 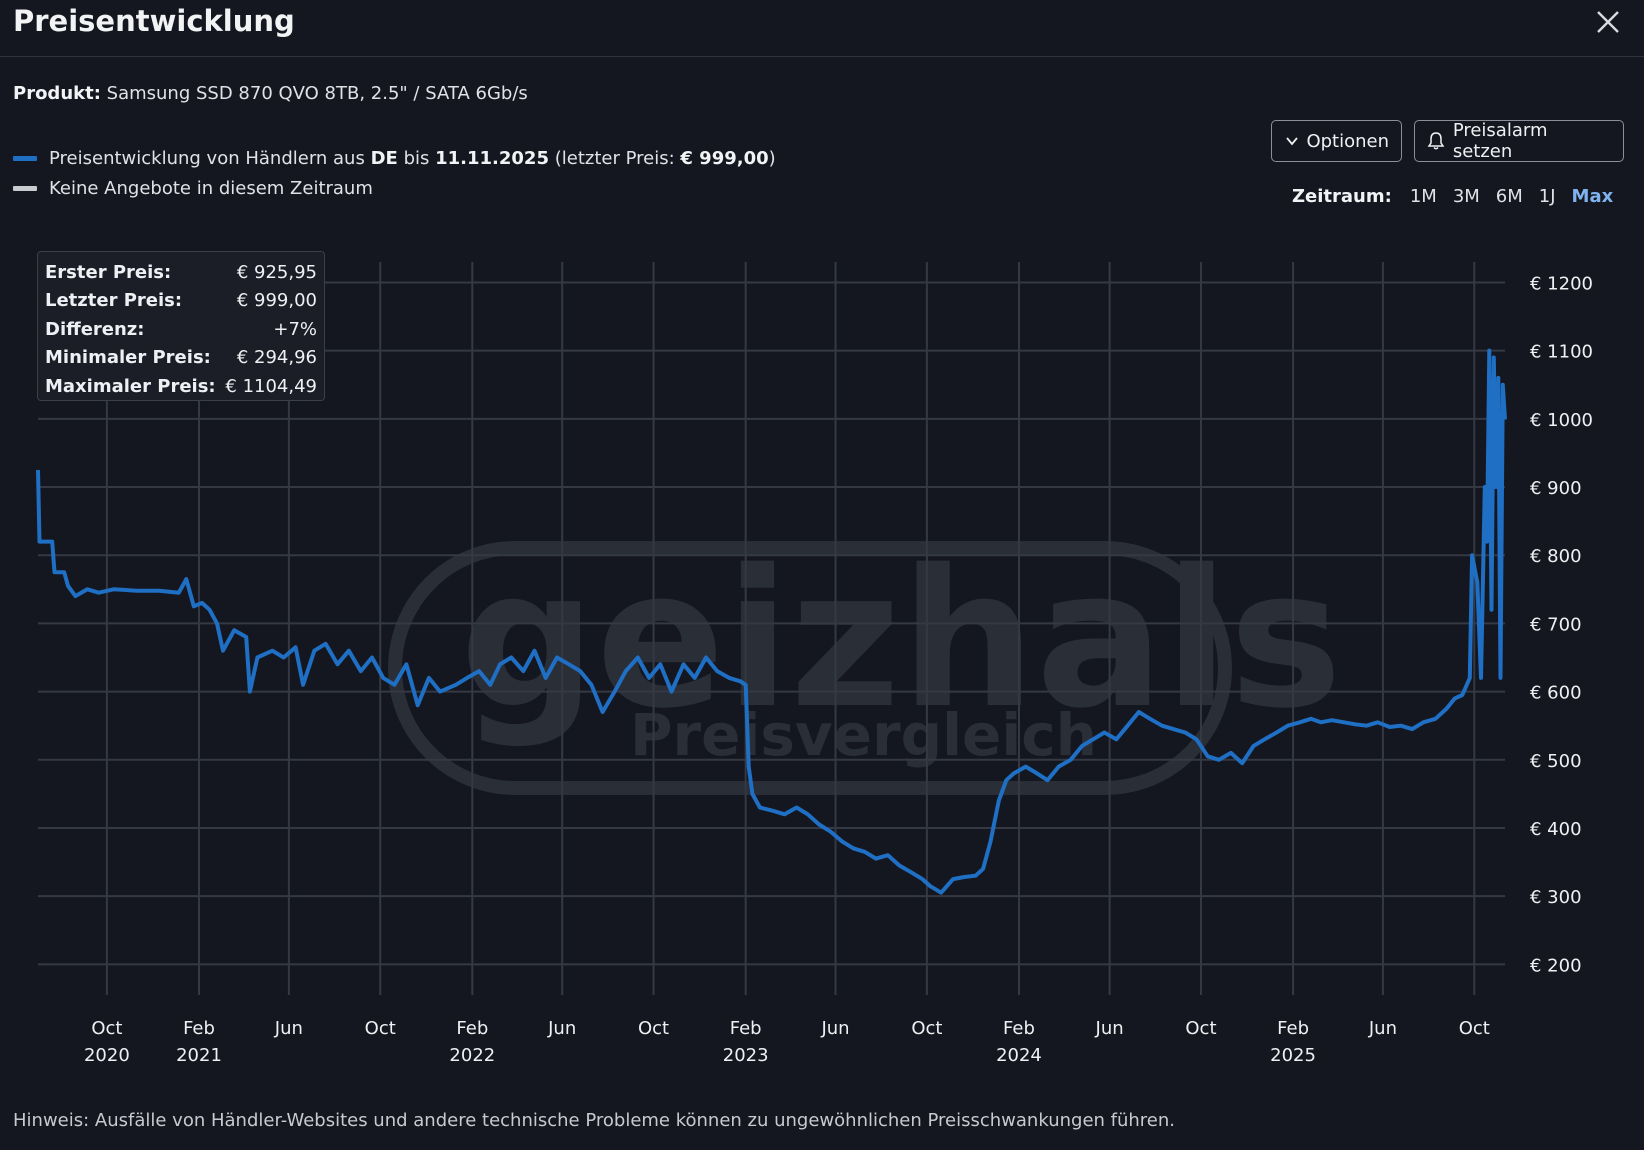 I want to click on stat-first-value: € 925,95, so click(x=276, y=272).